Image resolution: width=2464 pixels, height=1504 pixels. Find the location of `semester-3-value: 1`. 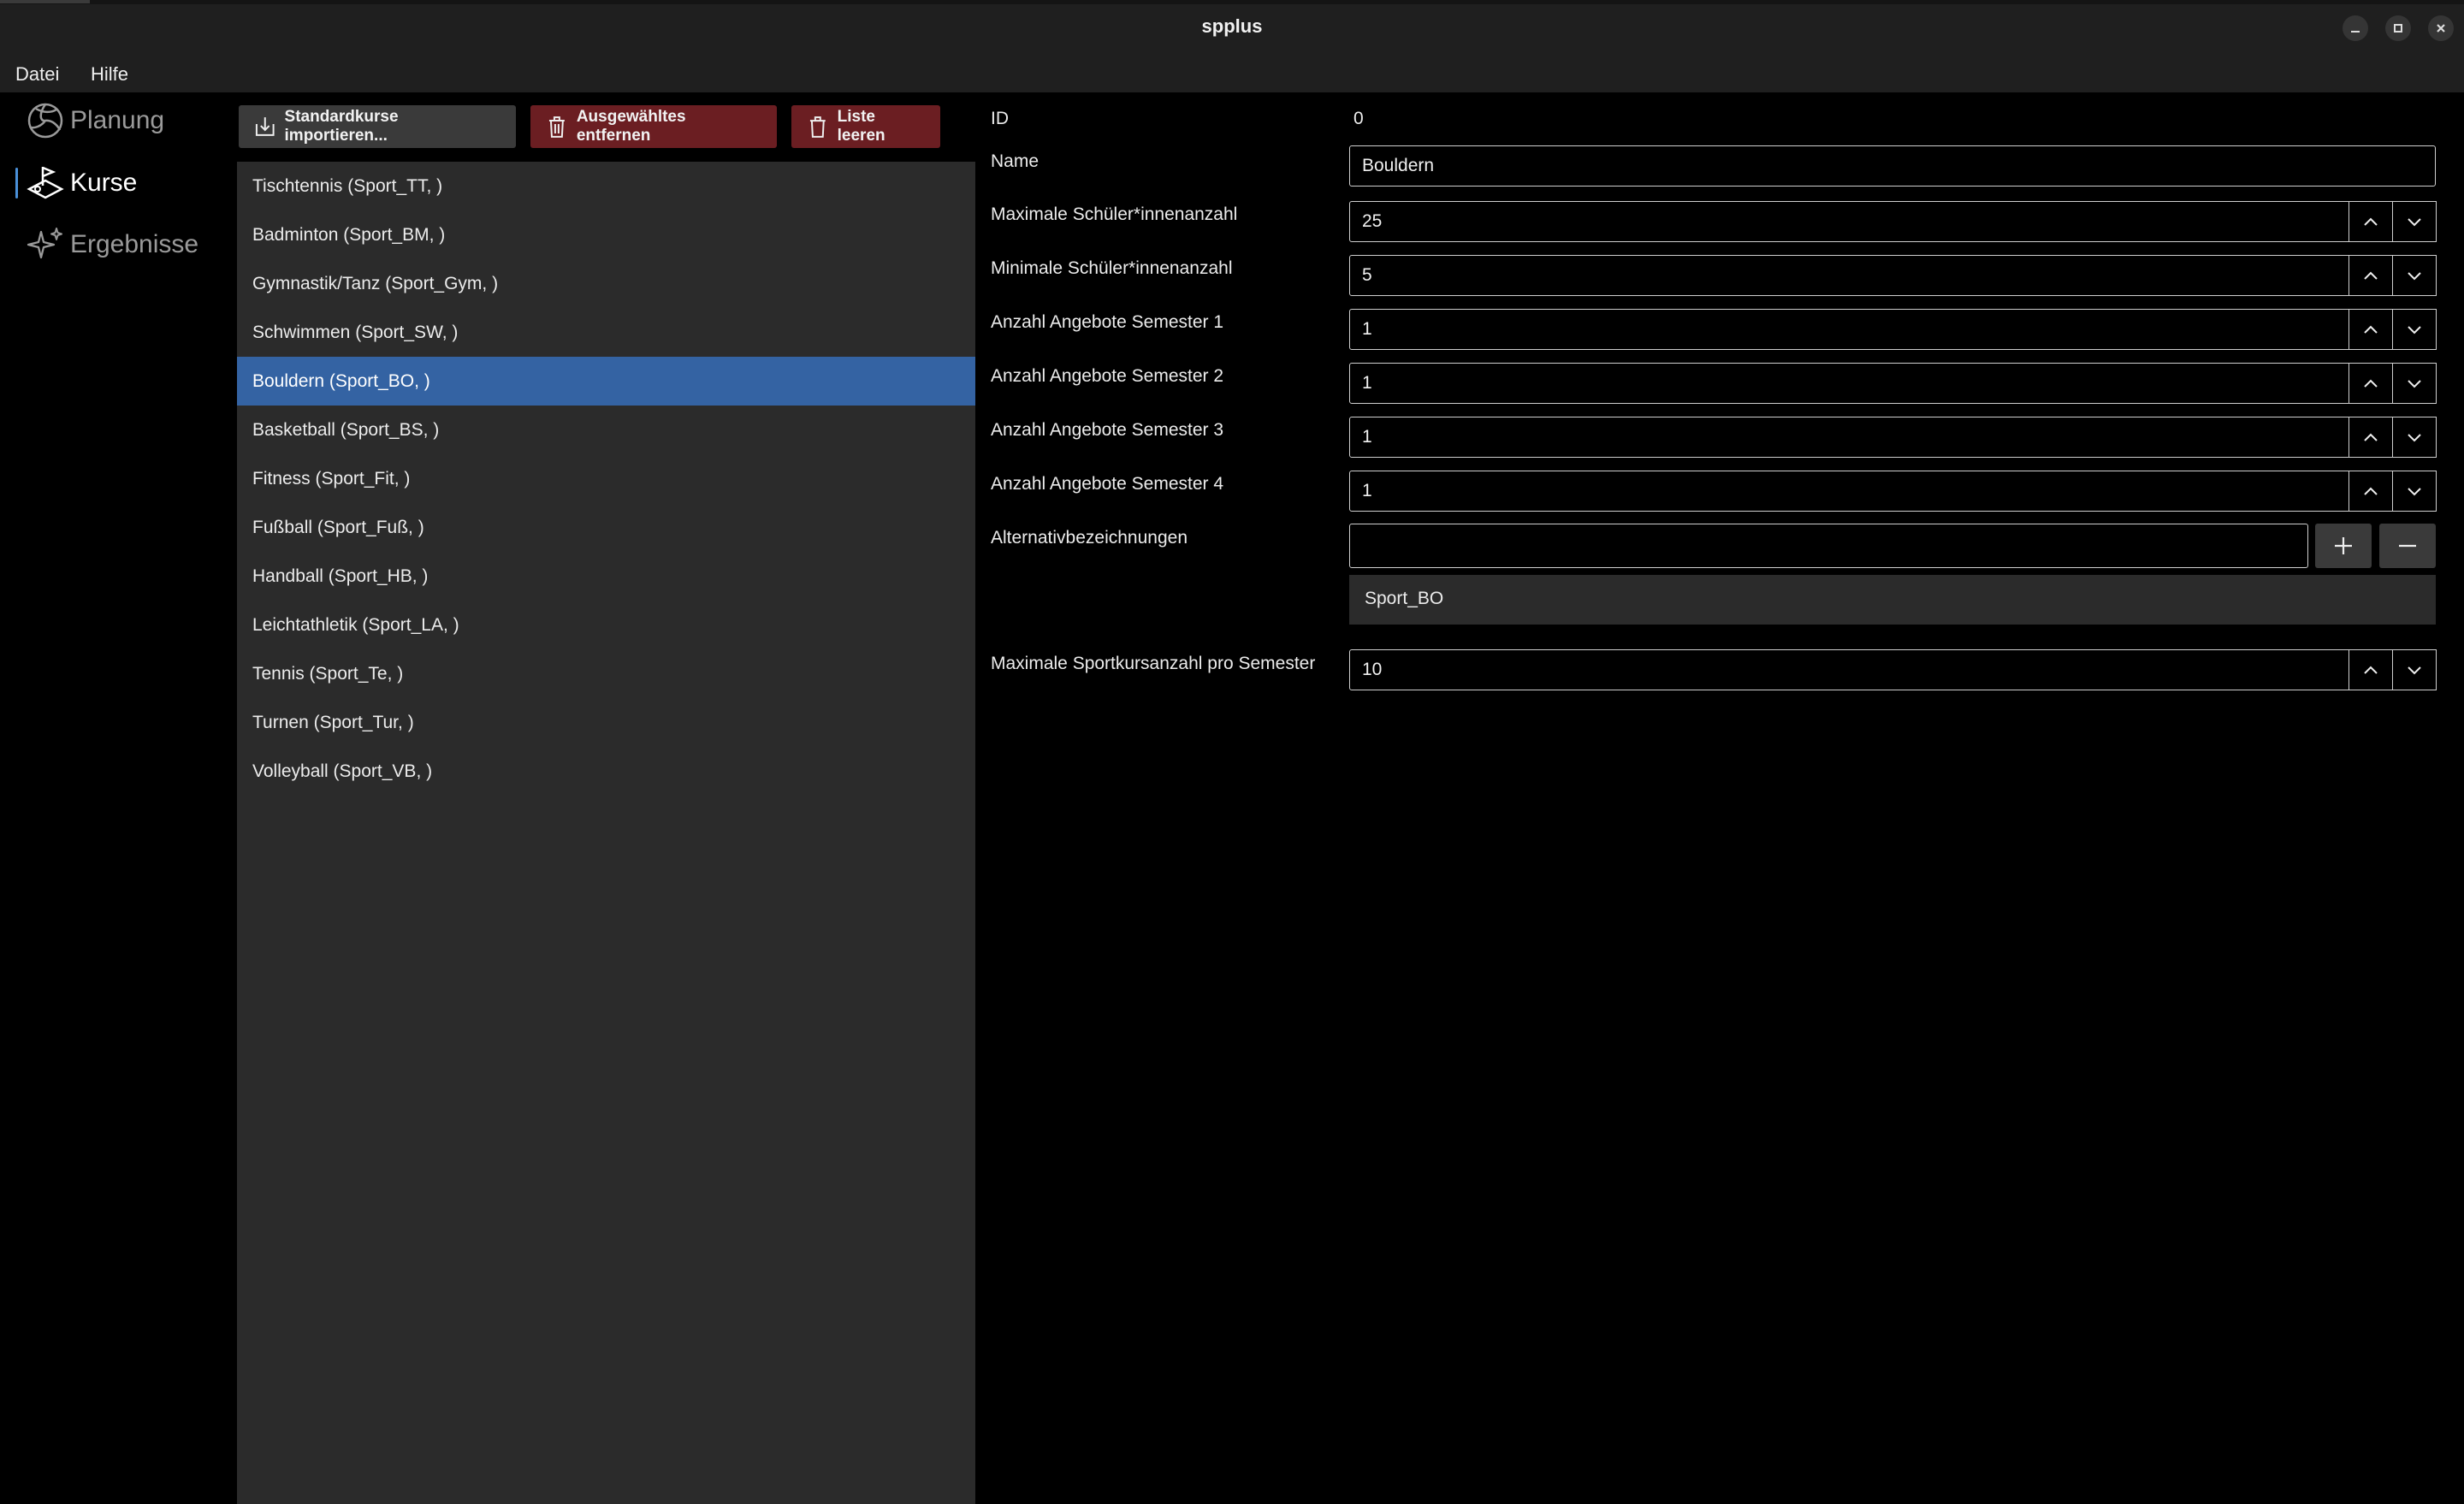

semester-3-value: 1 is located at coordinates (1367, 437).